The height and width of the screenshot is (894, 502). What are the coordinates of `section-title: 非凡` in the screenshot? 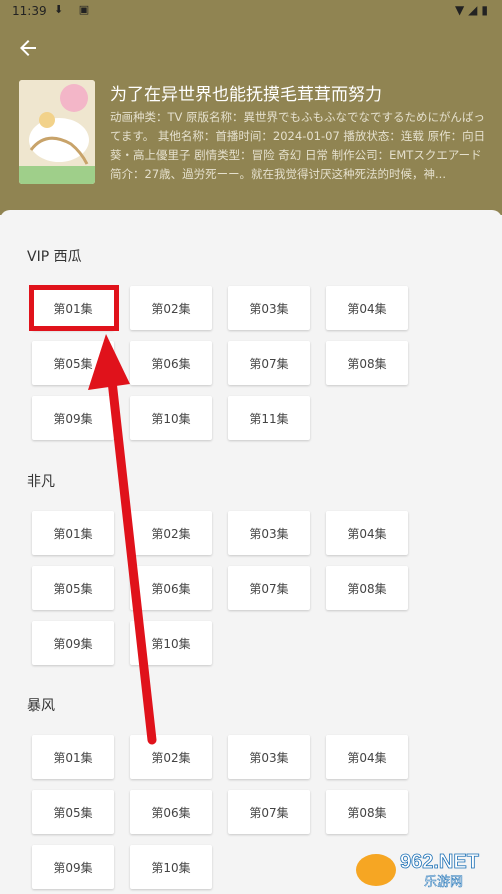 It's located at (41, 482).